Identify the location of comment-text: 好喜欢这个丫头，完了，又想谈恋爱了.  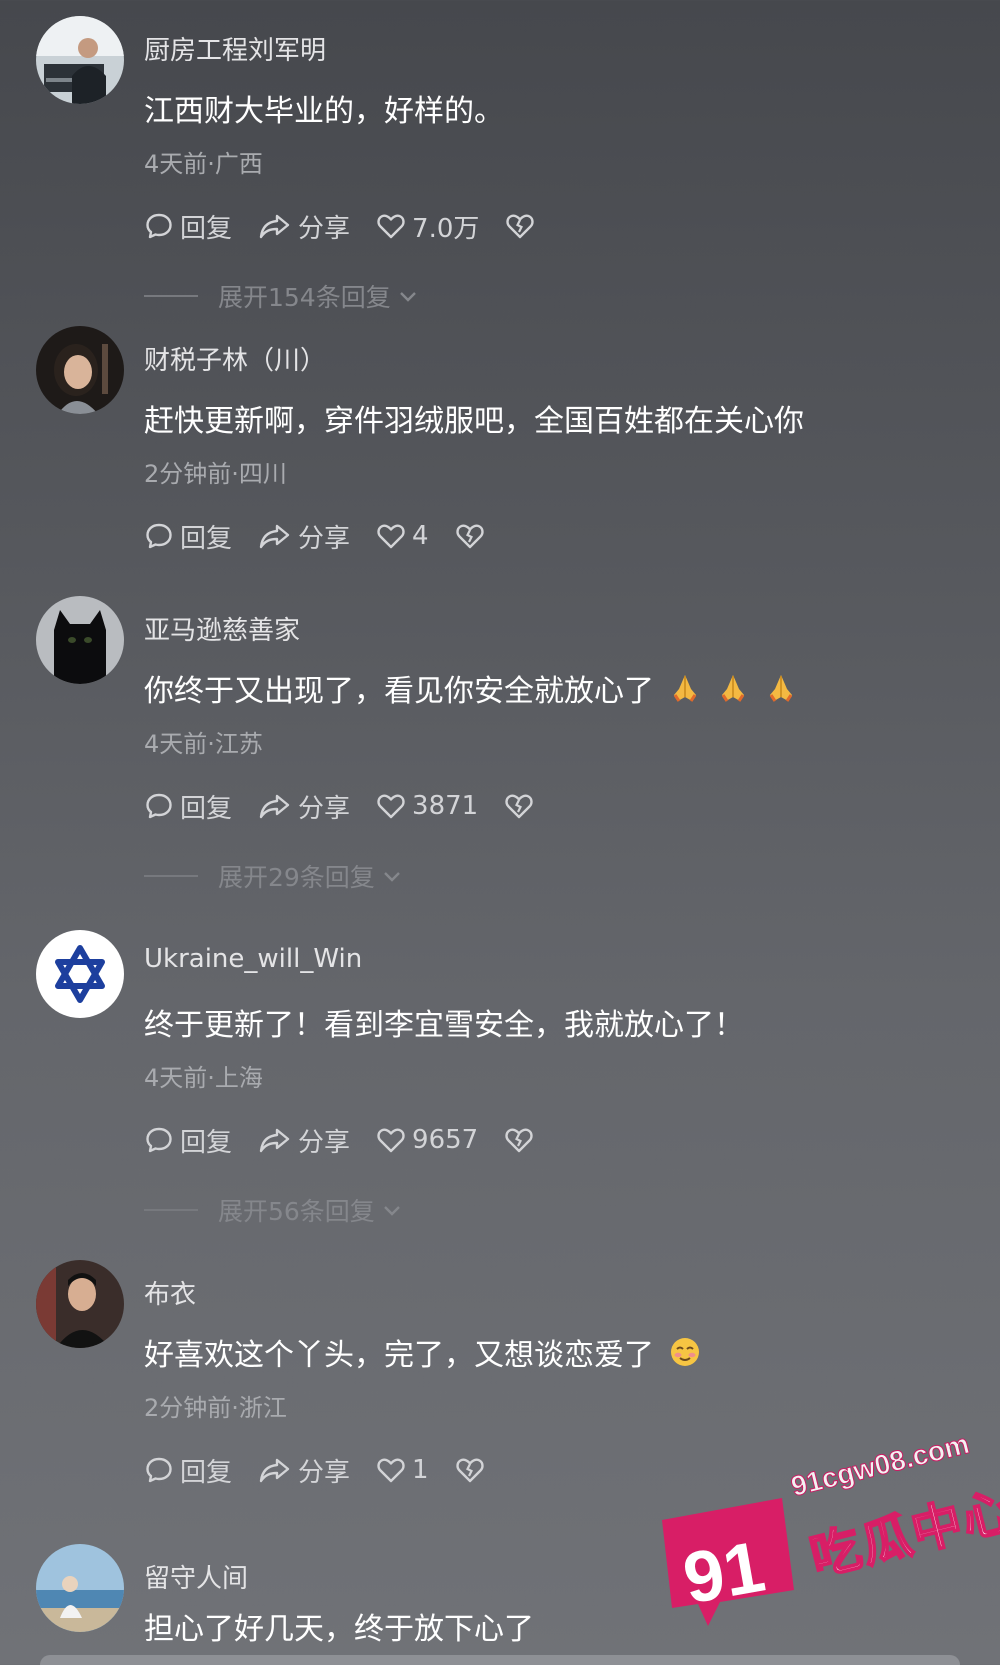
(423, 1352).